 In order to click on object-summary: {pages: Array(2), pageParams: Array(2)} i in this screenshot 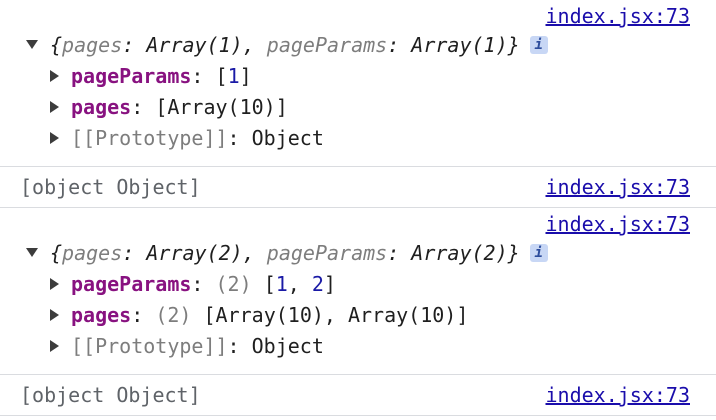, I will do `click(358, 253)`.